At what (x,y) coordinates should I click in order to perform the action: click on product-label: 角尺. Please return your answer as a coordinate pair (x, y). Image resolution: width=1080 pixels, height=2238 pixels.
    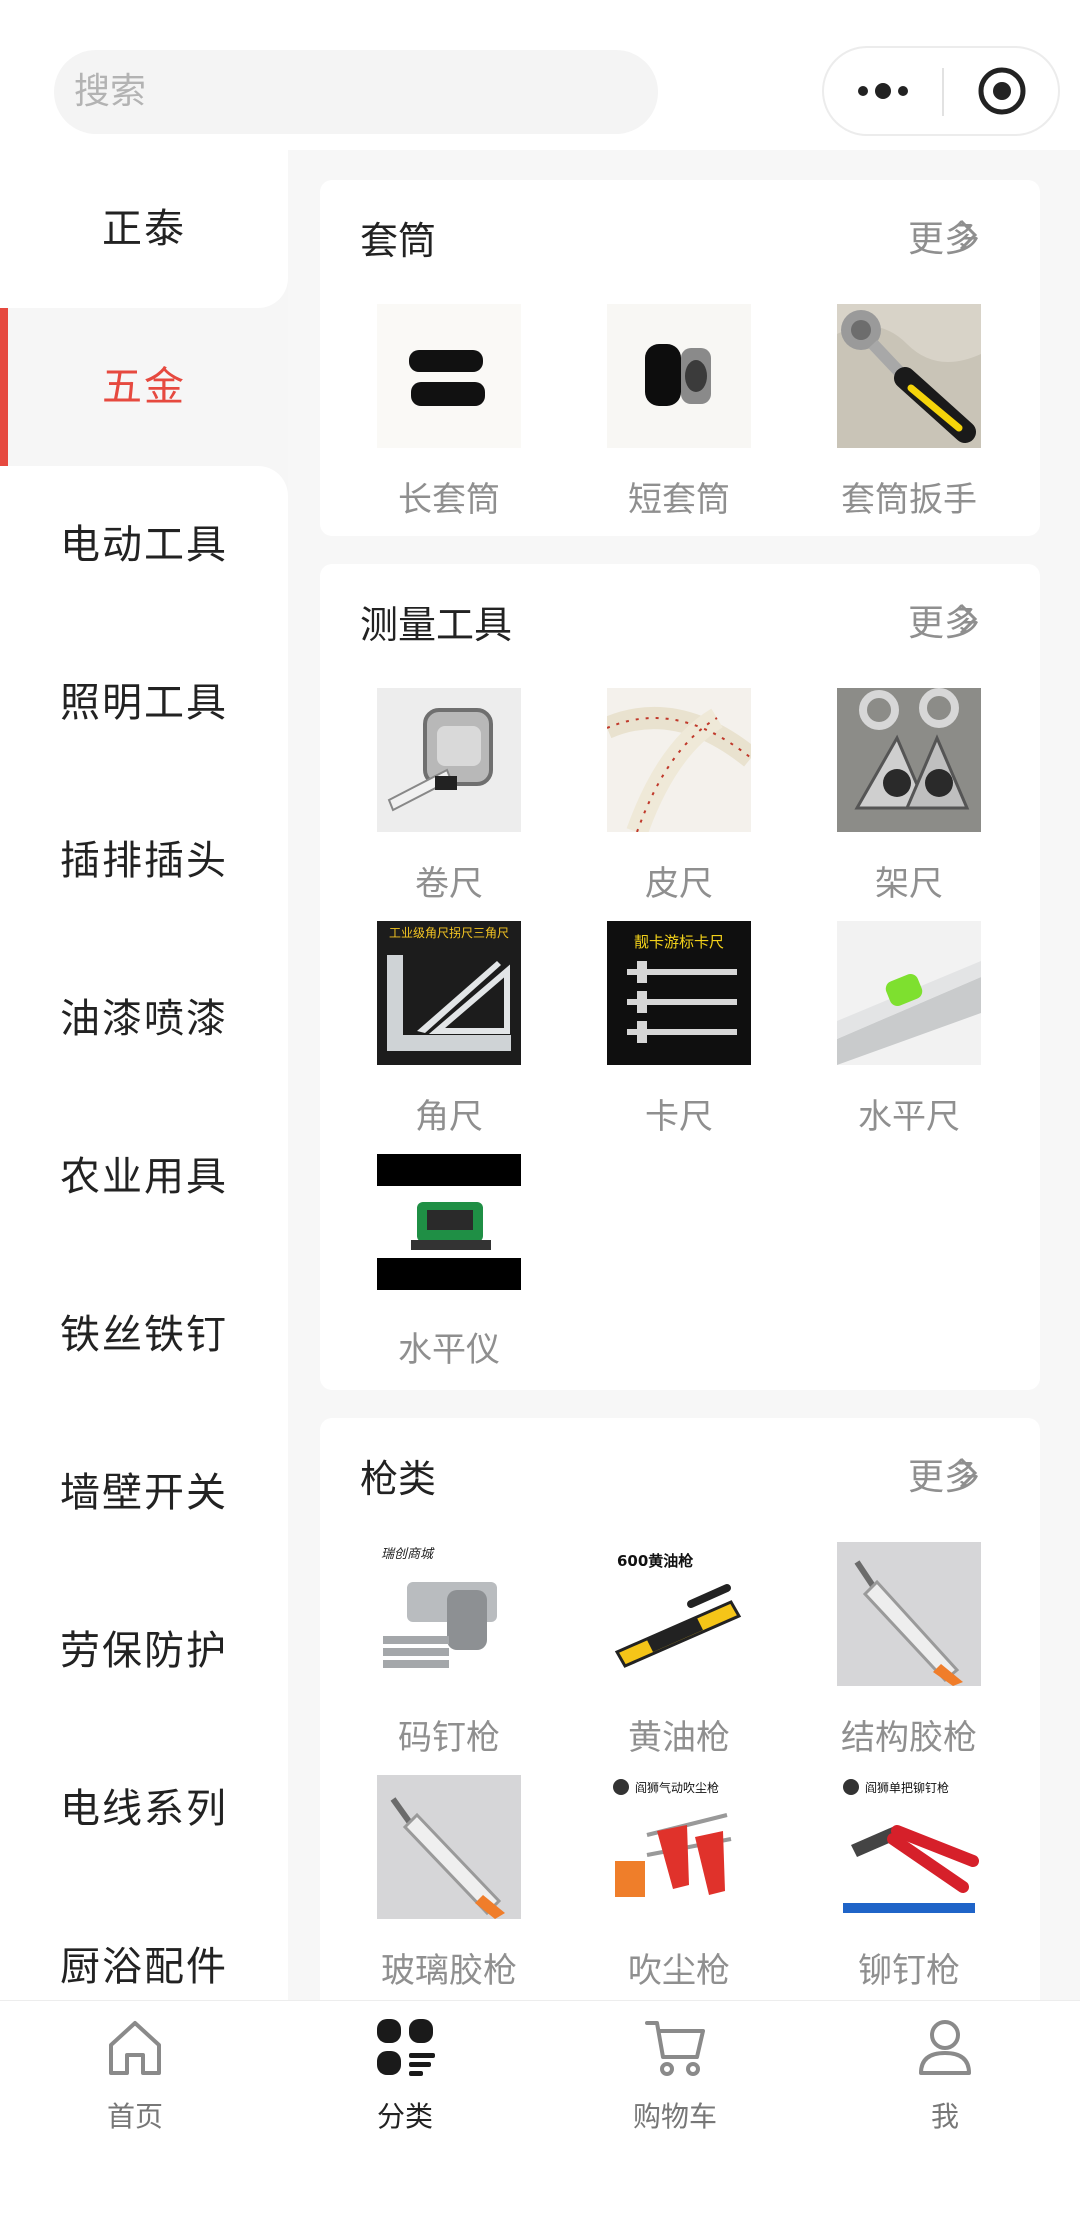
    Looking at the image, I should click on (449, 1117).